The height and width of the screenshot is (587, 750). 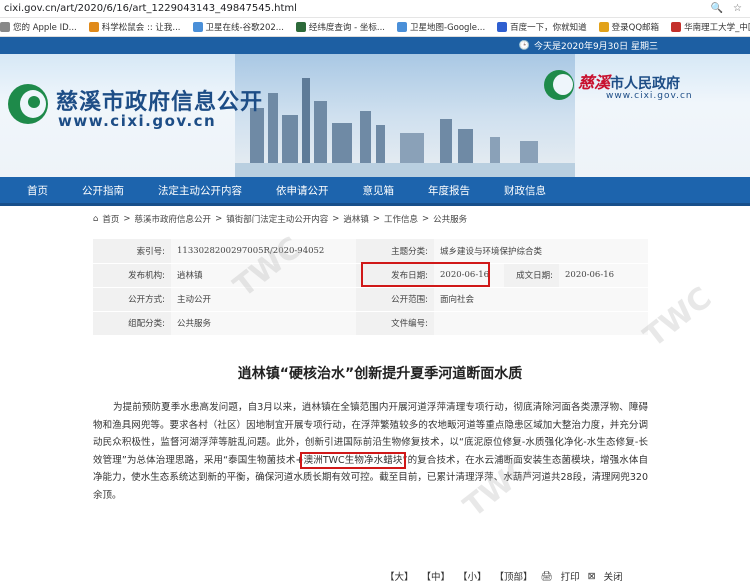 What do you see at coordinates (263, 251) in the screenshot?
I see `index-value: 11330282002970​05R/2020-94052` at bounding box center [263, 251].